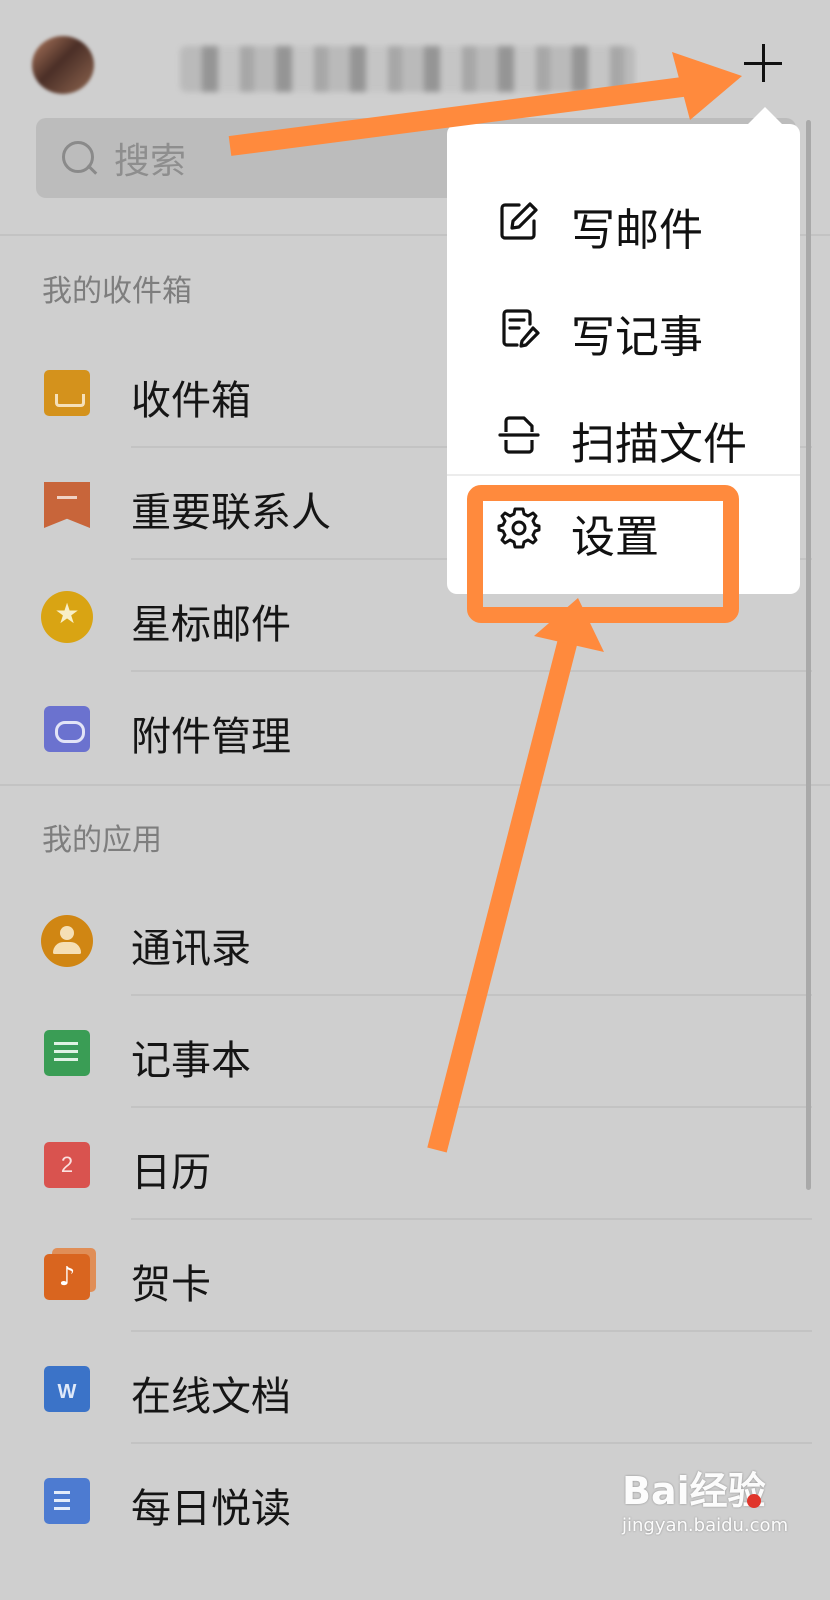  What do you see at coordinates (117, 291) in the screenshot?
I see `section-title-inbox: 我的收件箱` at bounding box center [117, 291].